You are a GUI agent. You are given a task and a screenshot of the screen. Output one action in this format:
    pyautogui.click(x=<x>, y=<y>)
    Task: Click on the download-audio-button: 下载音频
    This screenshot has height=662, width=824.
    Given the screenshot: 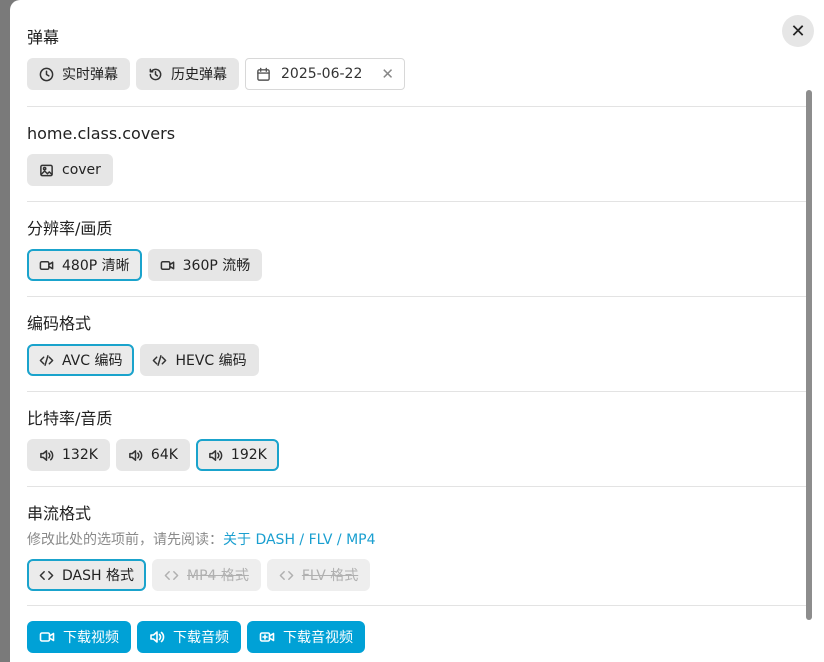 What is the action you would take?
    pyautogui.click(x=189, y=637)
    